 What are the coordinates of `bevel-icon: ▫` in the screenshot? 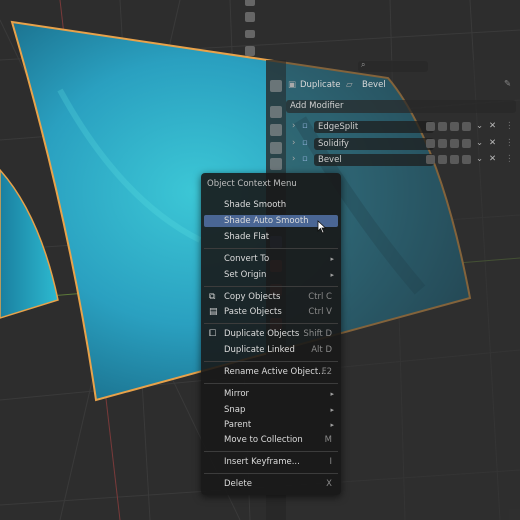 It's located at (305, 159).